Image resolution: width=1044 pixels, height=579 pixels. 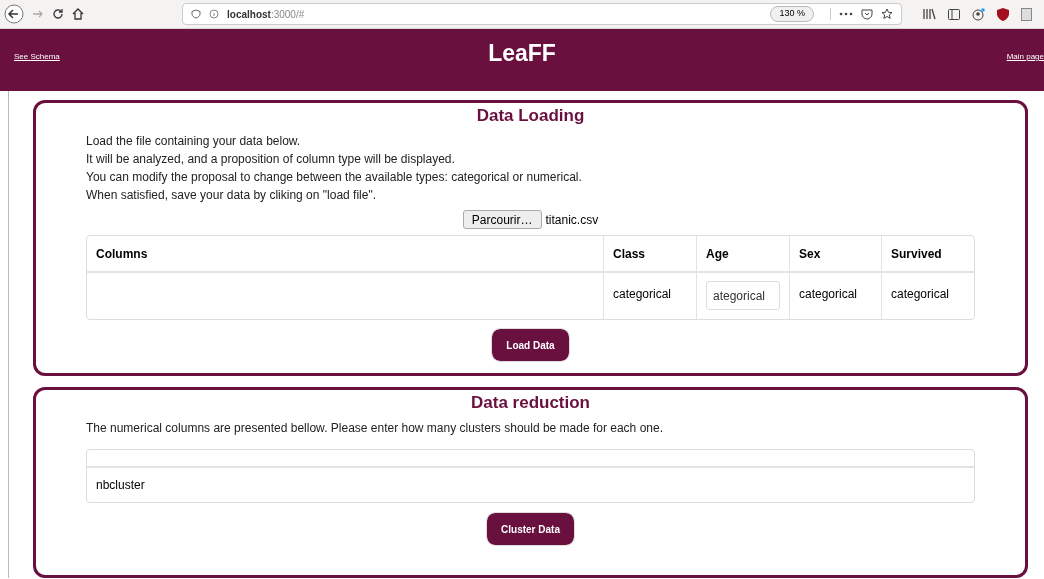 What do you see at coordinates (954, 14) in the screenshot?
I see `sidebar-icon` at bounding box center [954, 14].